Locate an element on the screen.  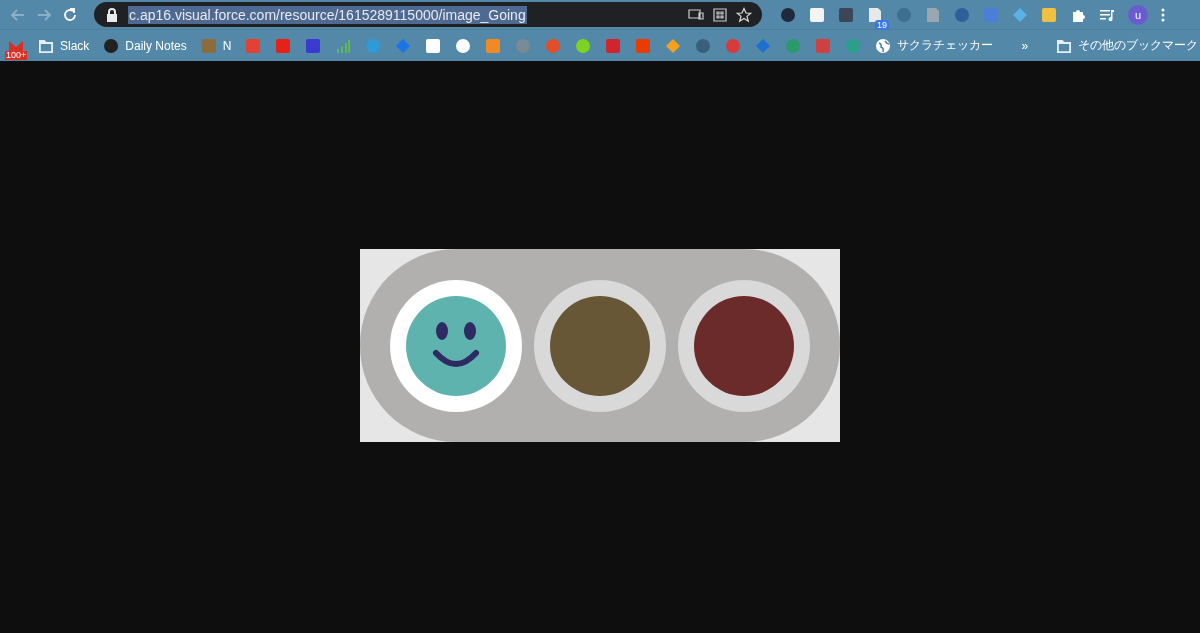
bookmark-item: サクラチェッカー is located at coordinates (934, 45).